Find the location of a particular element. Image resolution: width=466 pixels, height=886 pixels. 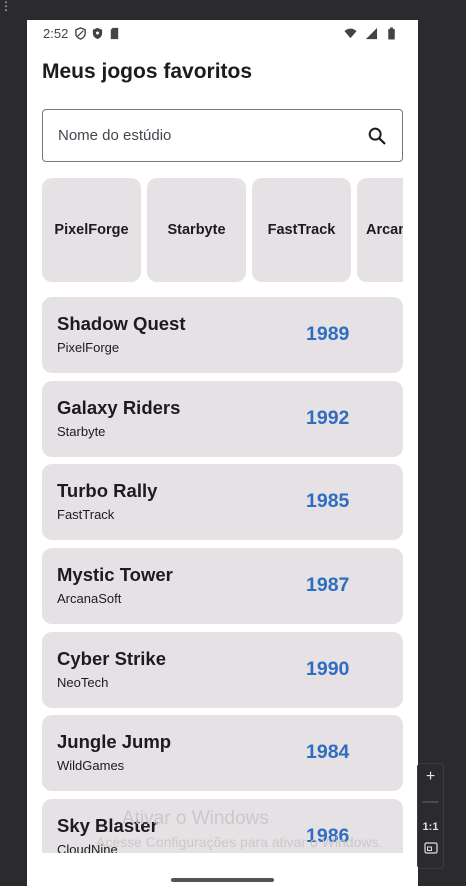

signal-icon is located at coordinates (371, 33).